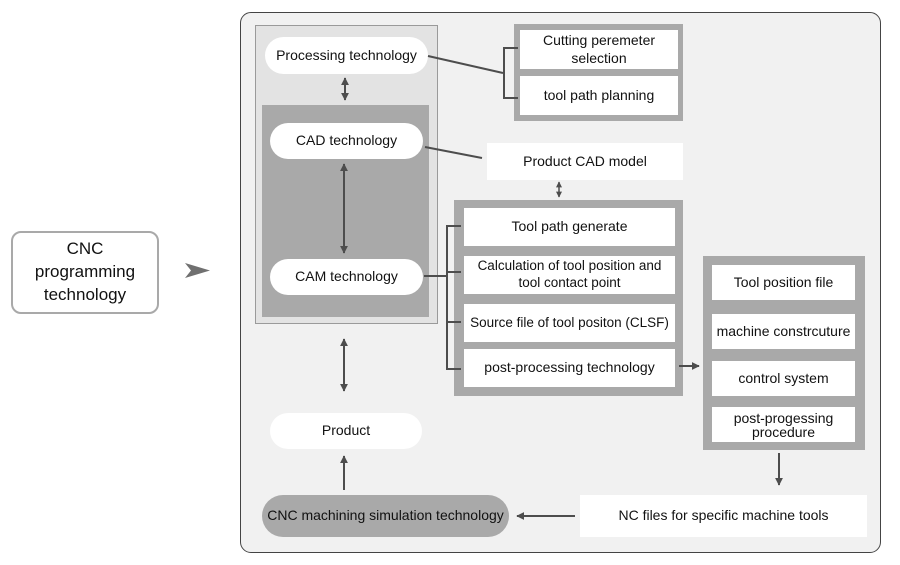 This screenshot has width=900, height=565. What do you see at coordinates (453, 152) in the screenshot?
I see `cad-link` at bounding box center [453, 152].